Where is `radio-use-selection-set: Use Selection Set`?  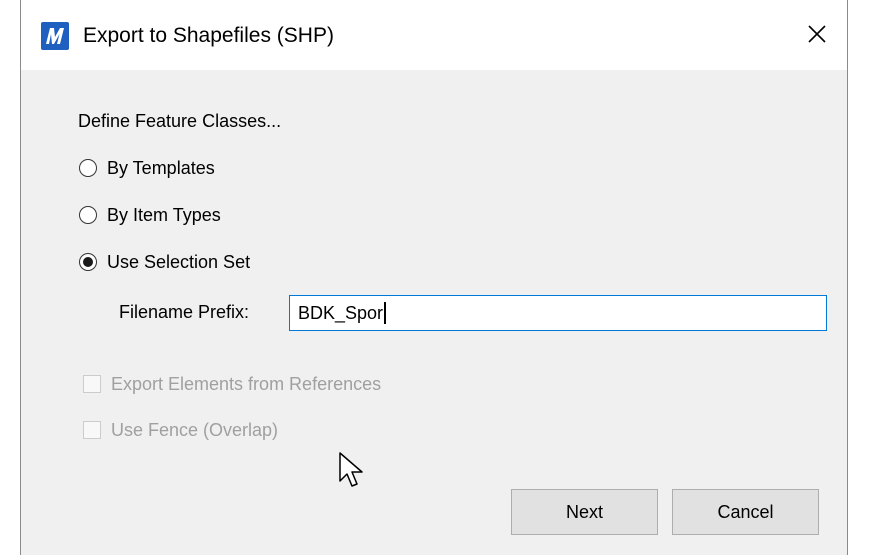 radio-use-selection-set: Use Selection Set is located at coordinates (164, 262).